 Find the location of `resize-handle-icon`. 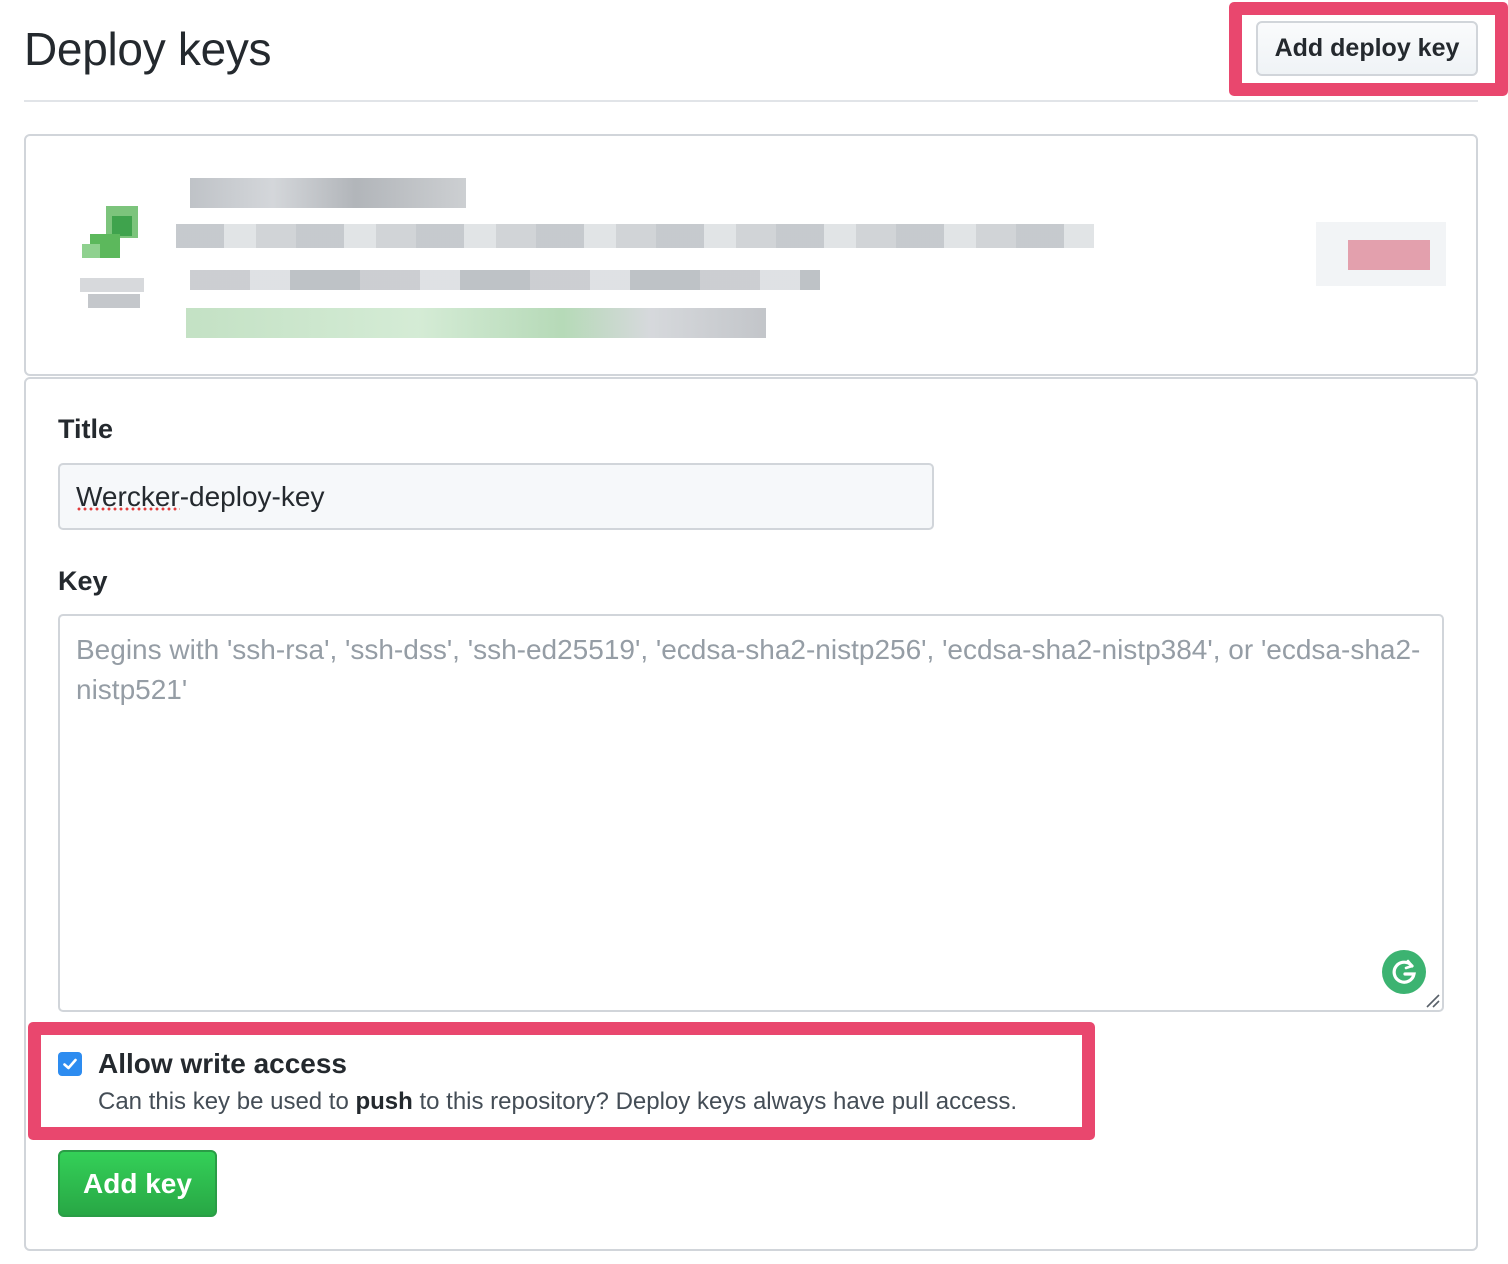

resize-handle-icon is located at coordinates (1432, 1000).